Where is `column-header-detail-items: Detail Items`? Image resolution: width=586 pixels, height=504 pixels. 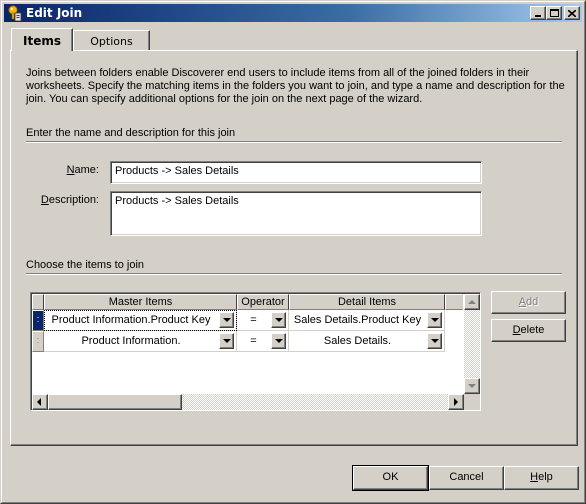 column-header-detail-items: Detail Items is located at coordinates (367, 302).